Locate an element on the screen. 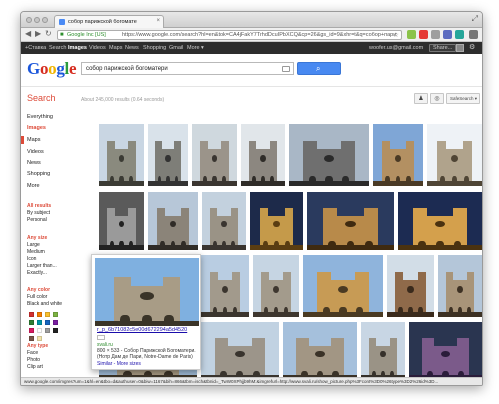 The image size is (499, 404). minimize-window-button is located at coordinates (37, 20).